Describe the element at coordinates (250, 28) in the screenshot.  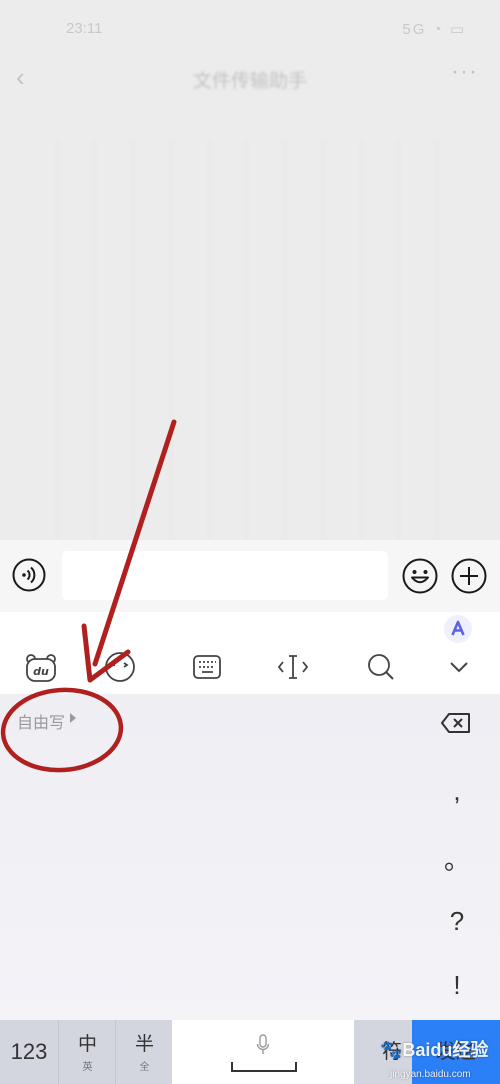
I see `status-bar: 23:11 5G ◔ ▭` at that location.